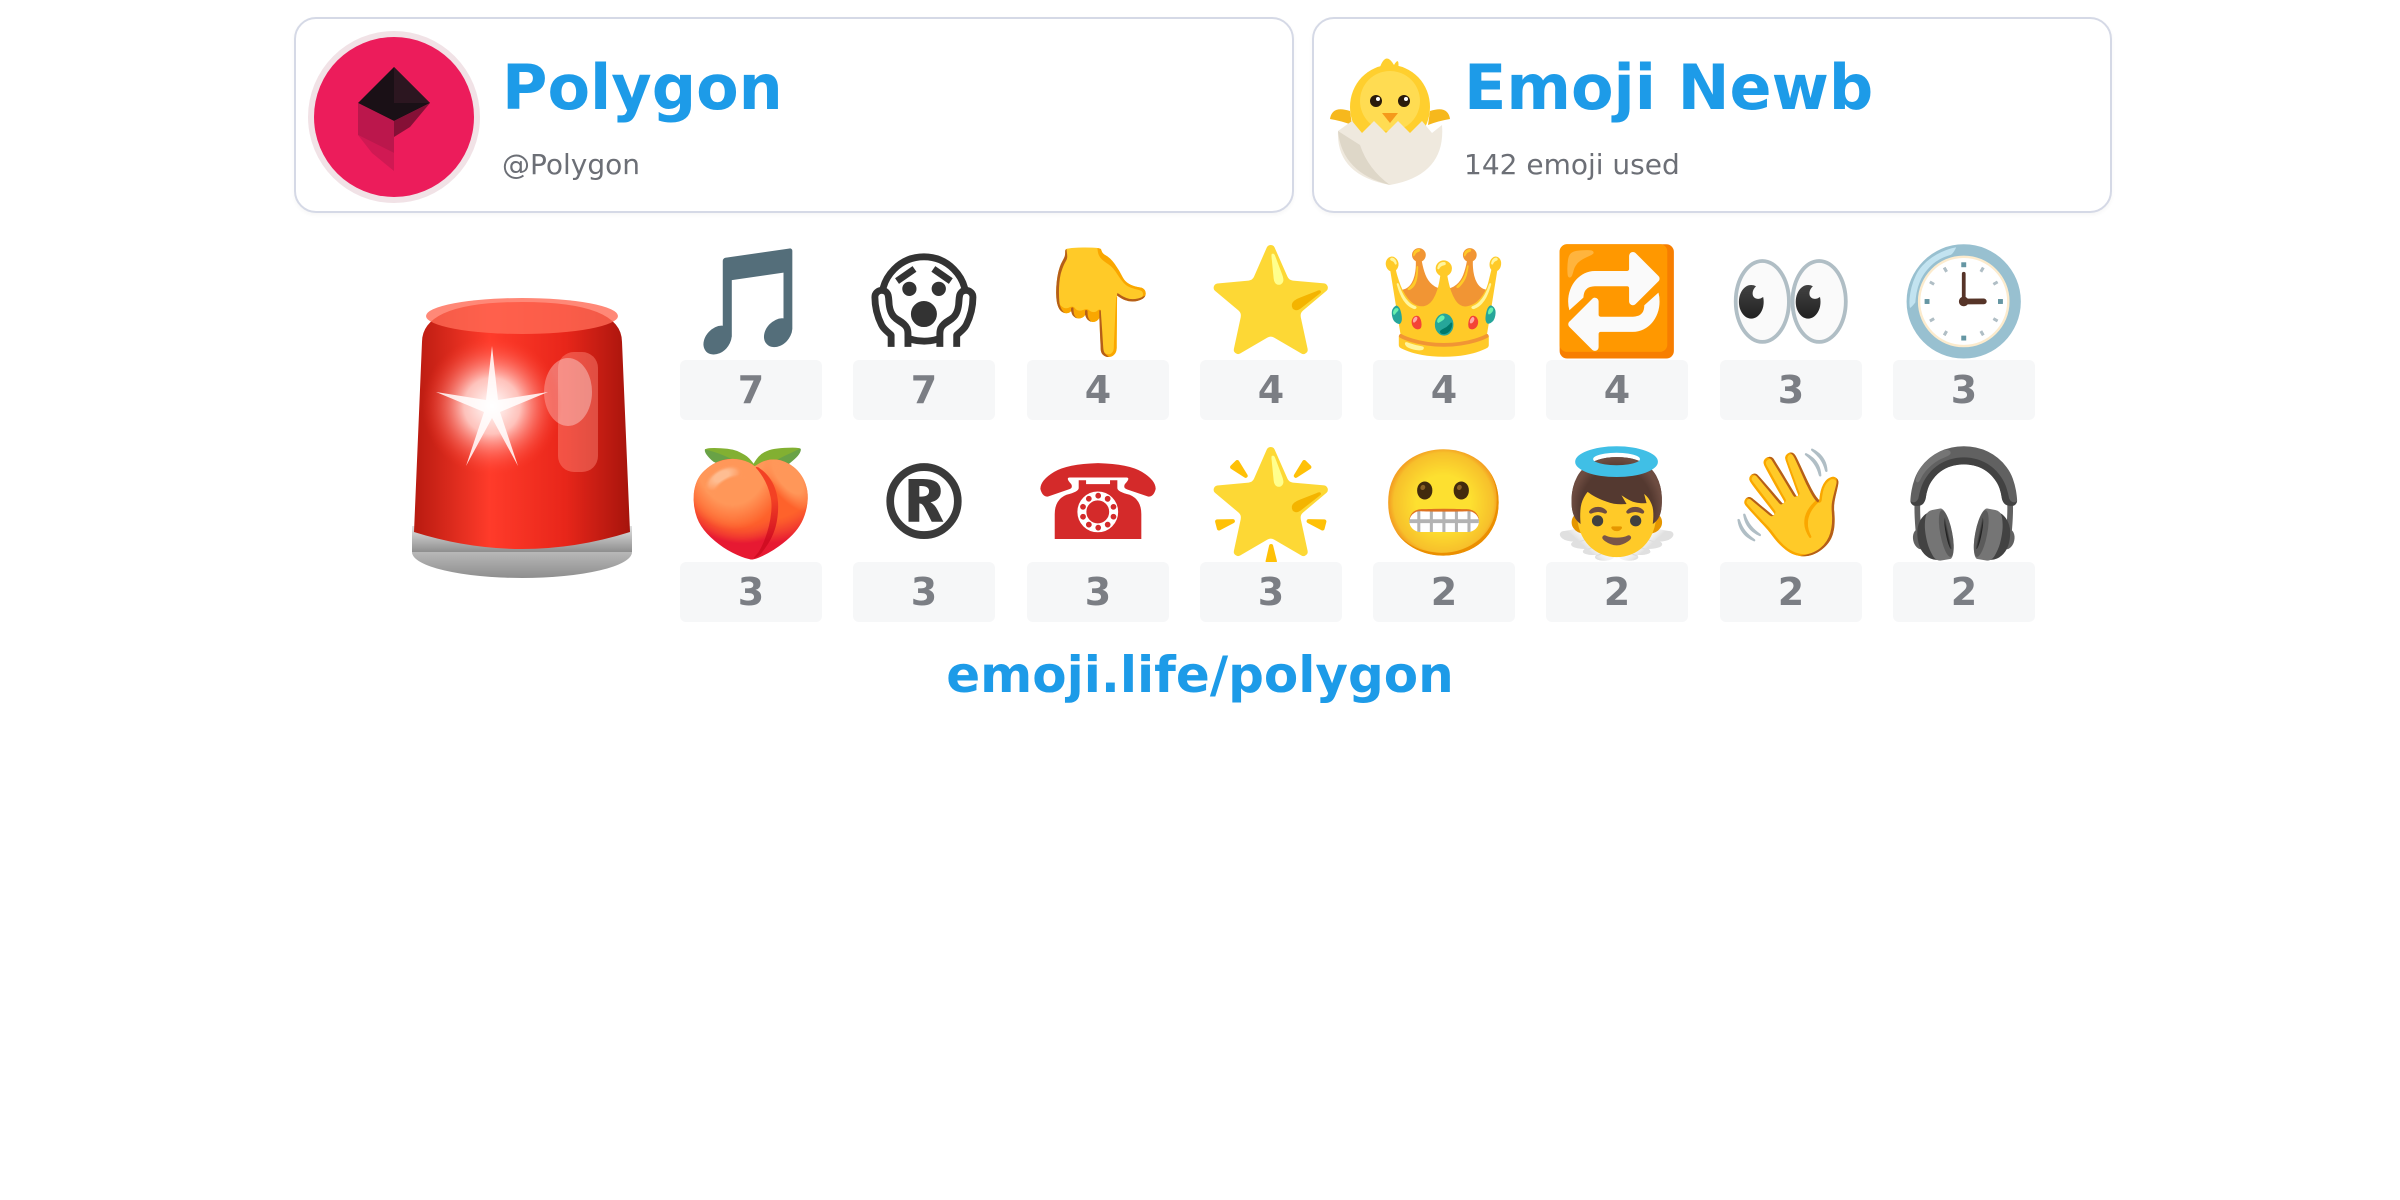  I want to click on musical-note-icon: 🎵, so click(751, 301).